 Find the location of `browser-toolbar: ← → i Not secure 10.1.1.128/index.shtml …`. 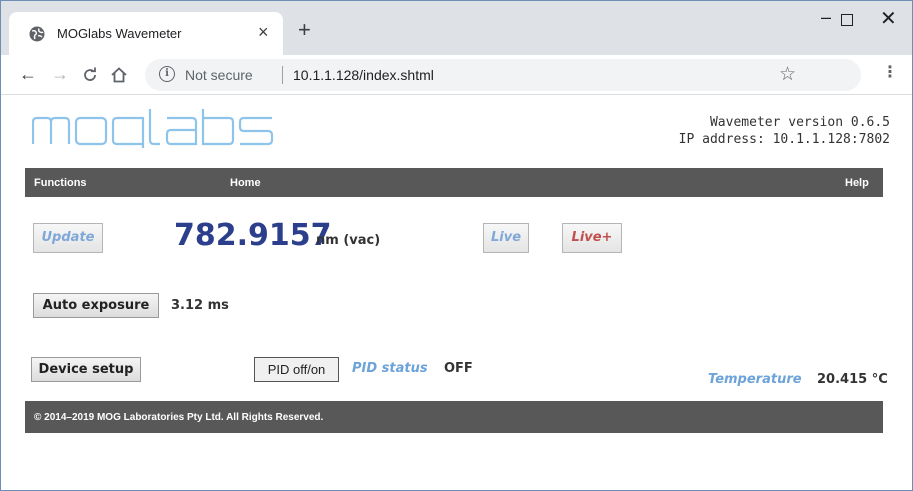

browser-toolbar: ← → i Not secure 10.1.1.128/index.shtml … is located at coordinates (456, 75).